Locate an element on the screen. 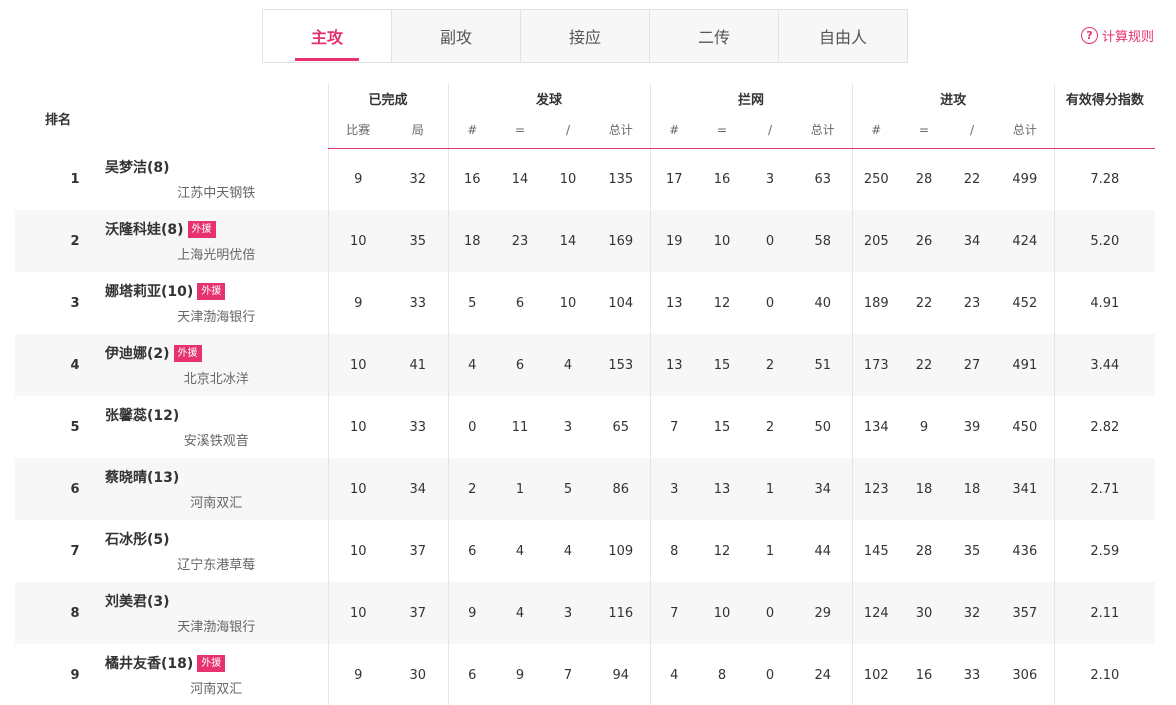  block-total-cell: 58 is located at coordinates (823, 241).